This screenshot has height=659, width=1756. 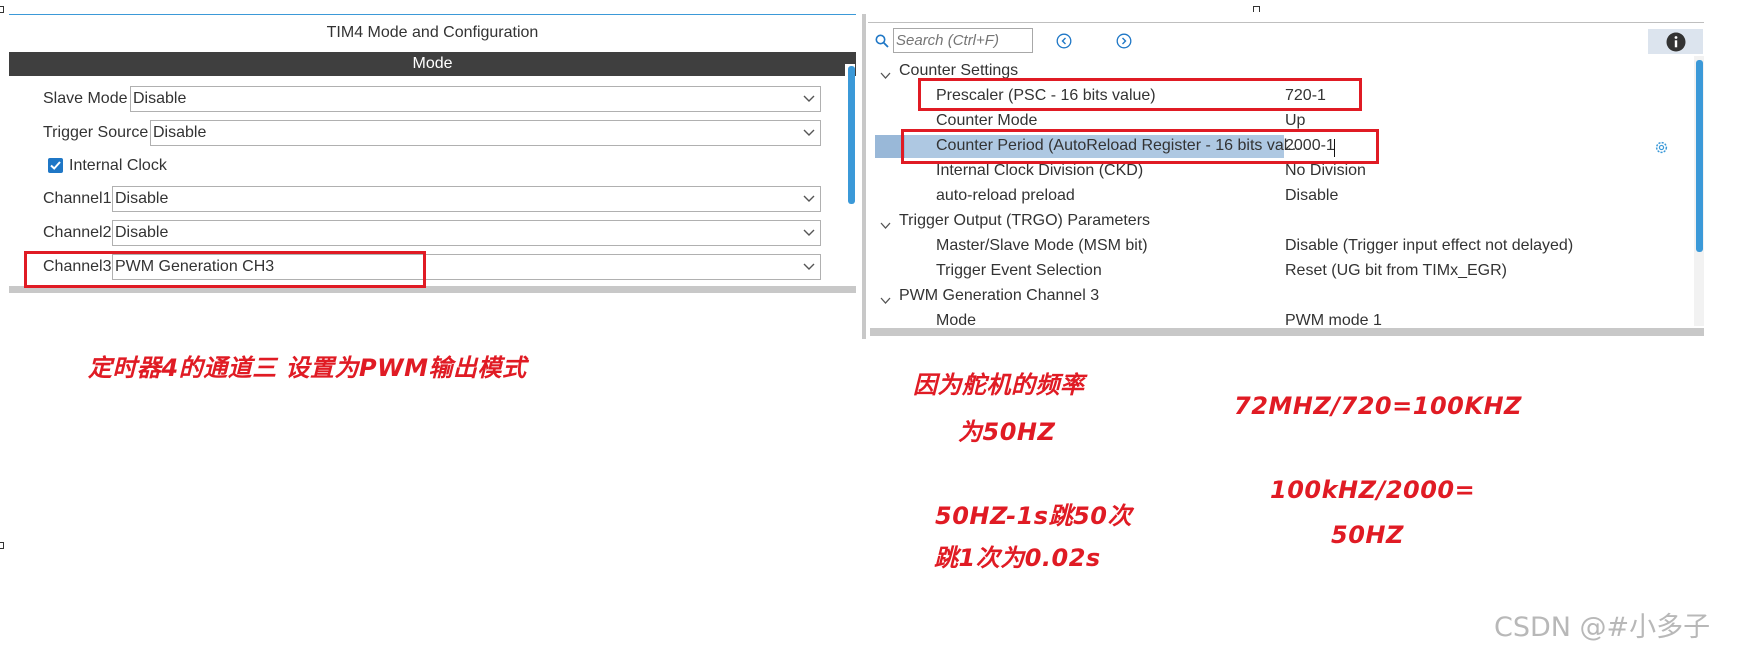 What do you see at coordinates (1017, 558) in the screenshot?
I see `annotation-period-2: 跳1次为0.02s` at bounding box center [1017, 558].